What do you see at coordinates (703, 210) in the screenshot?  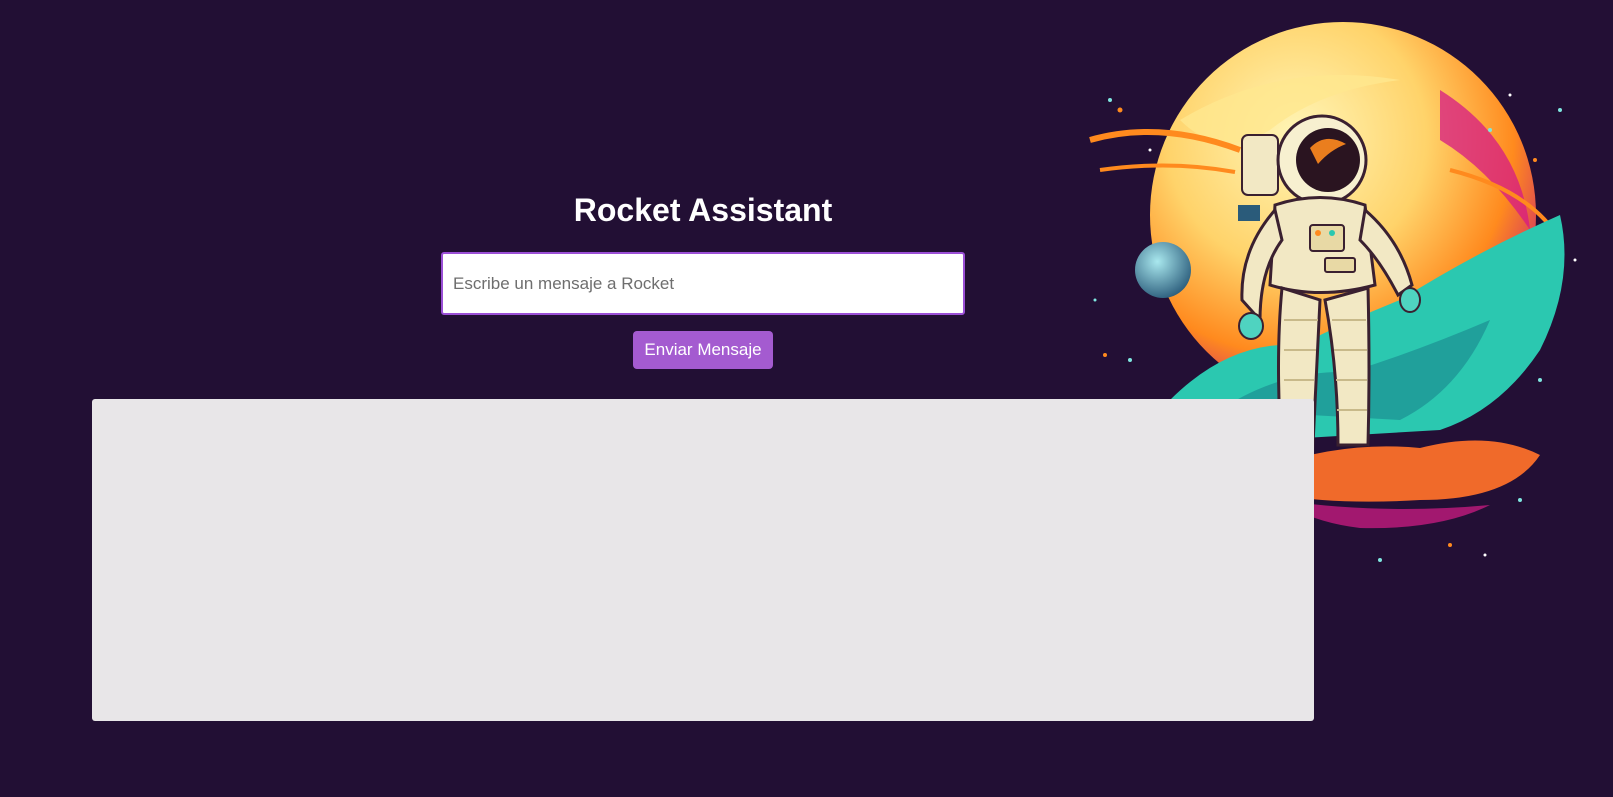 I see `page-title: Rocket Assistant` at bounding box center [703, 210].